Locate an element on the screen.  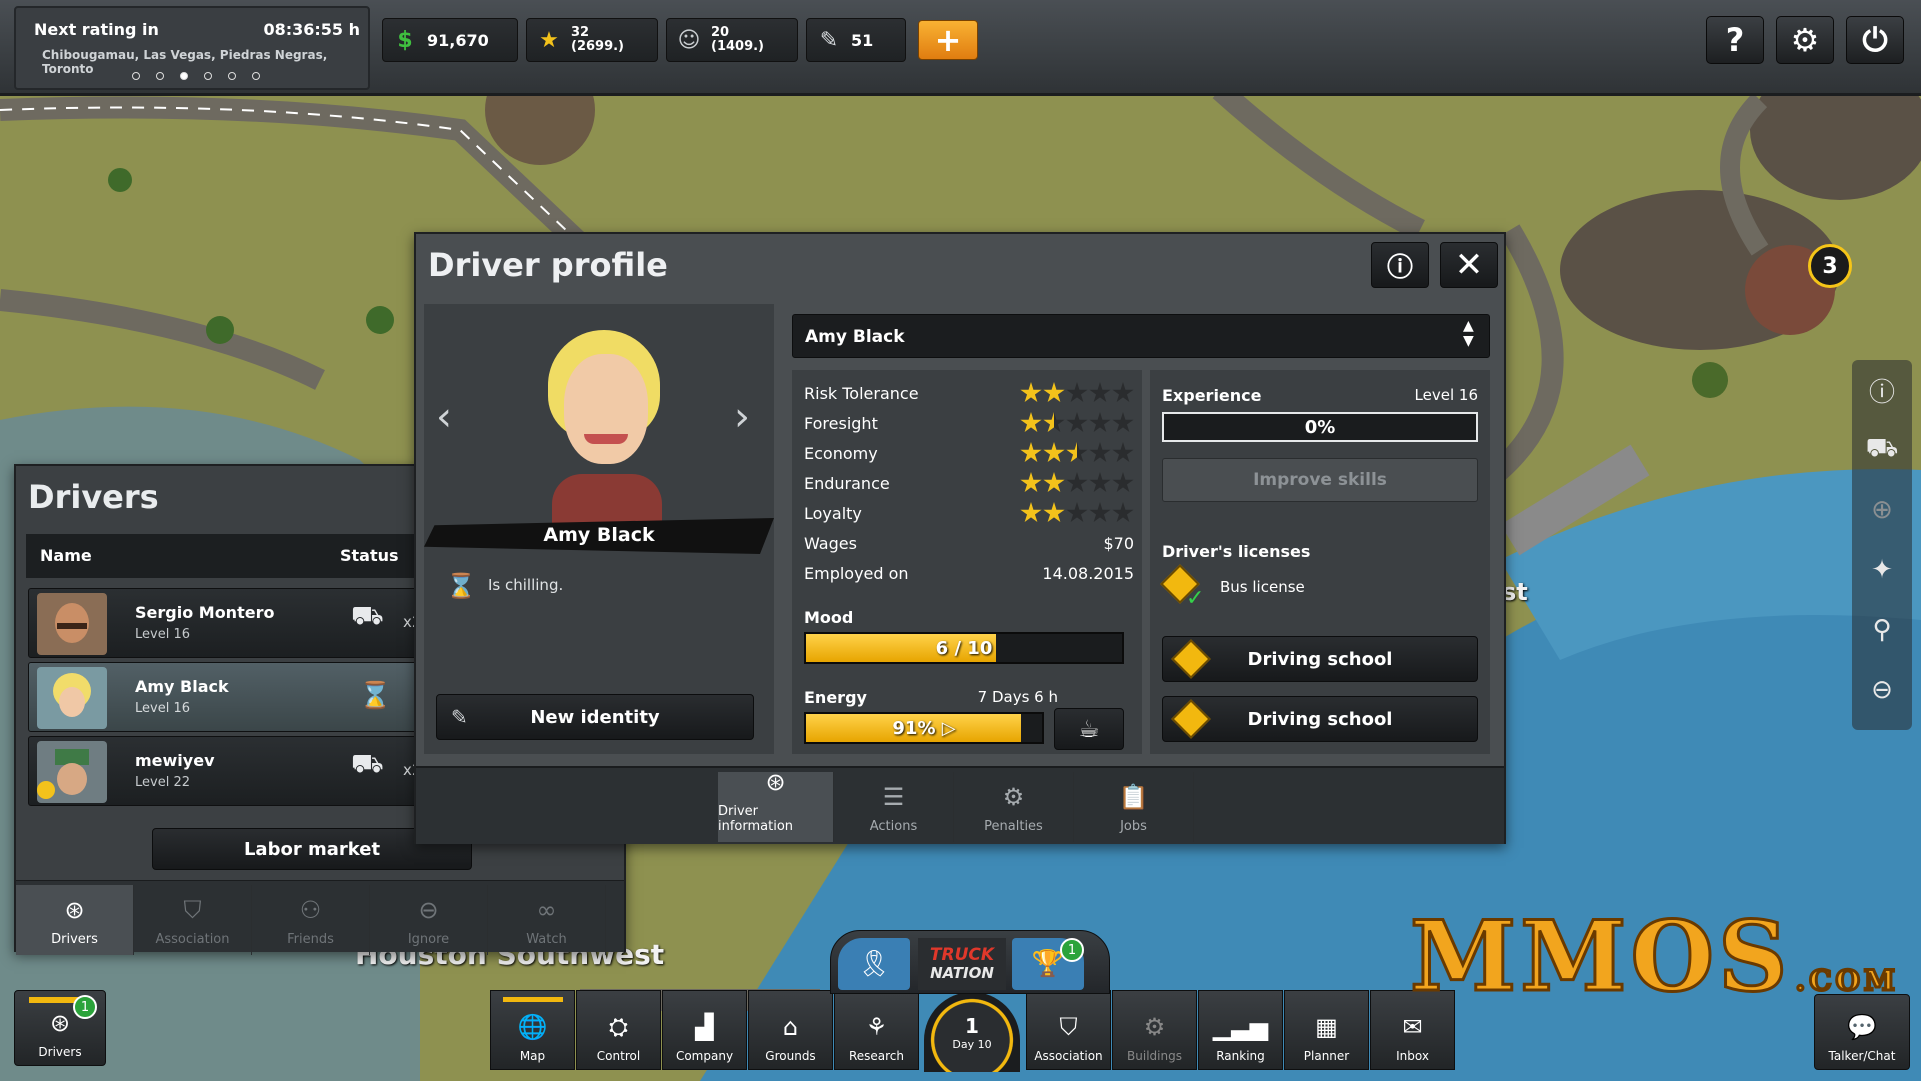
control-button: ⛭ Control is located at coordinates (618, 1030).